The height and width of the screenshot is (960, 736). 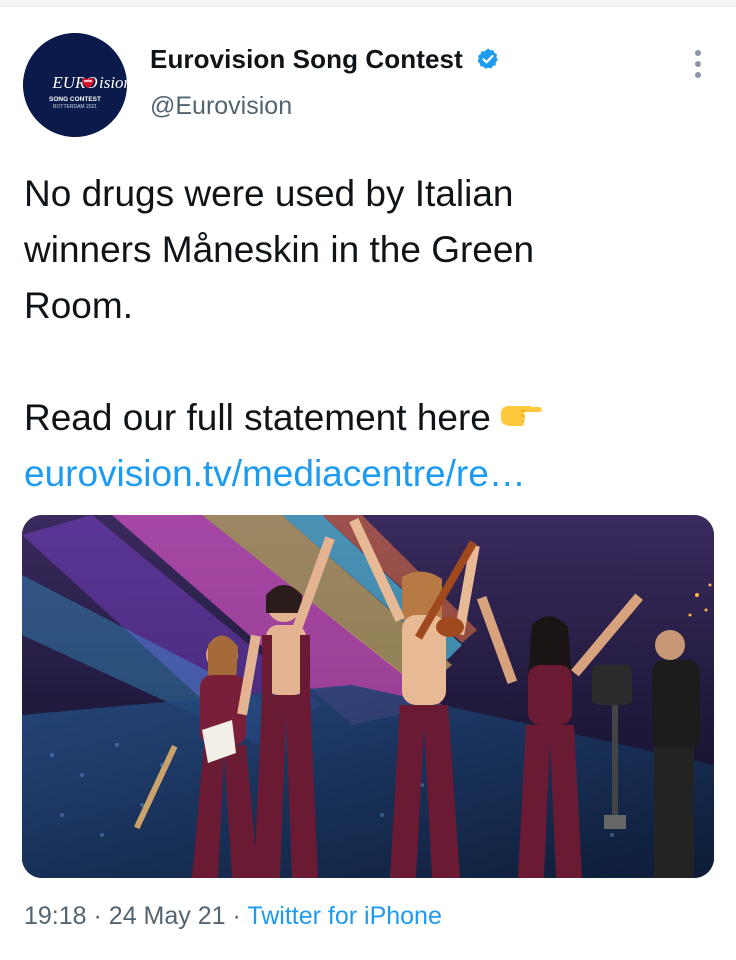 I want to click on svg-text: ision, so click(x=113, y=82).